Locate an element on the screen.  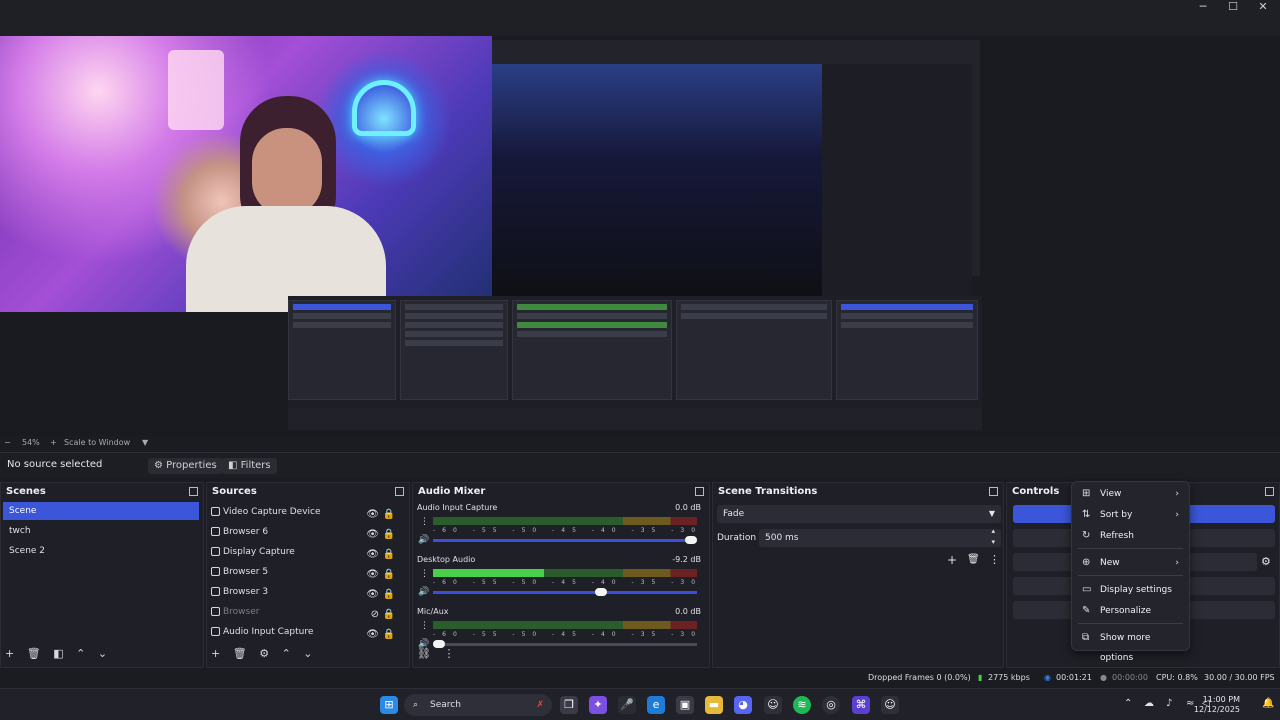
source-item: Audio Input Capture 👁 🔒 is located at coordinates (307, 632).